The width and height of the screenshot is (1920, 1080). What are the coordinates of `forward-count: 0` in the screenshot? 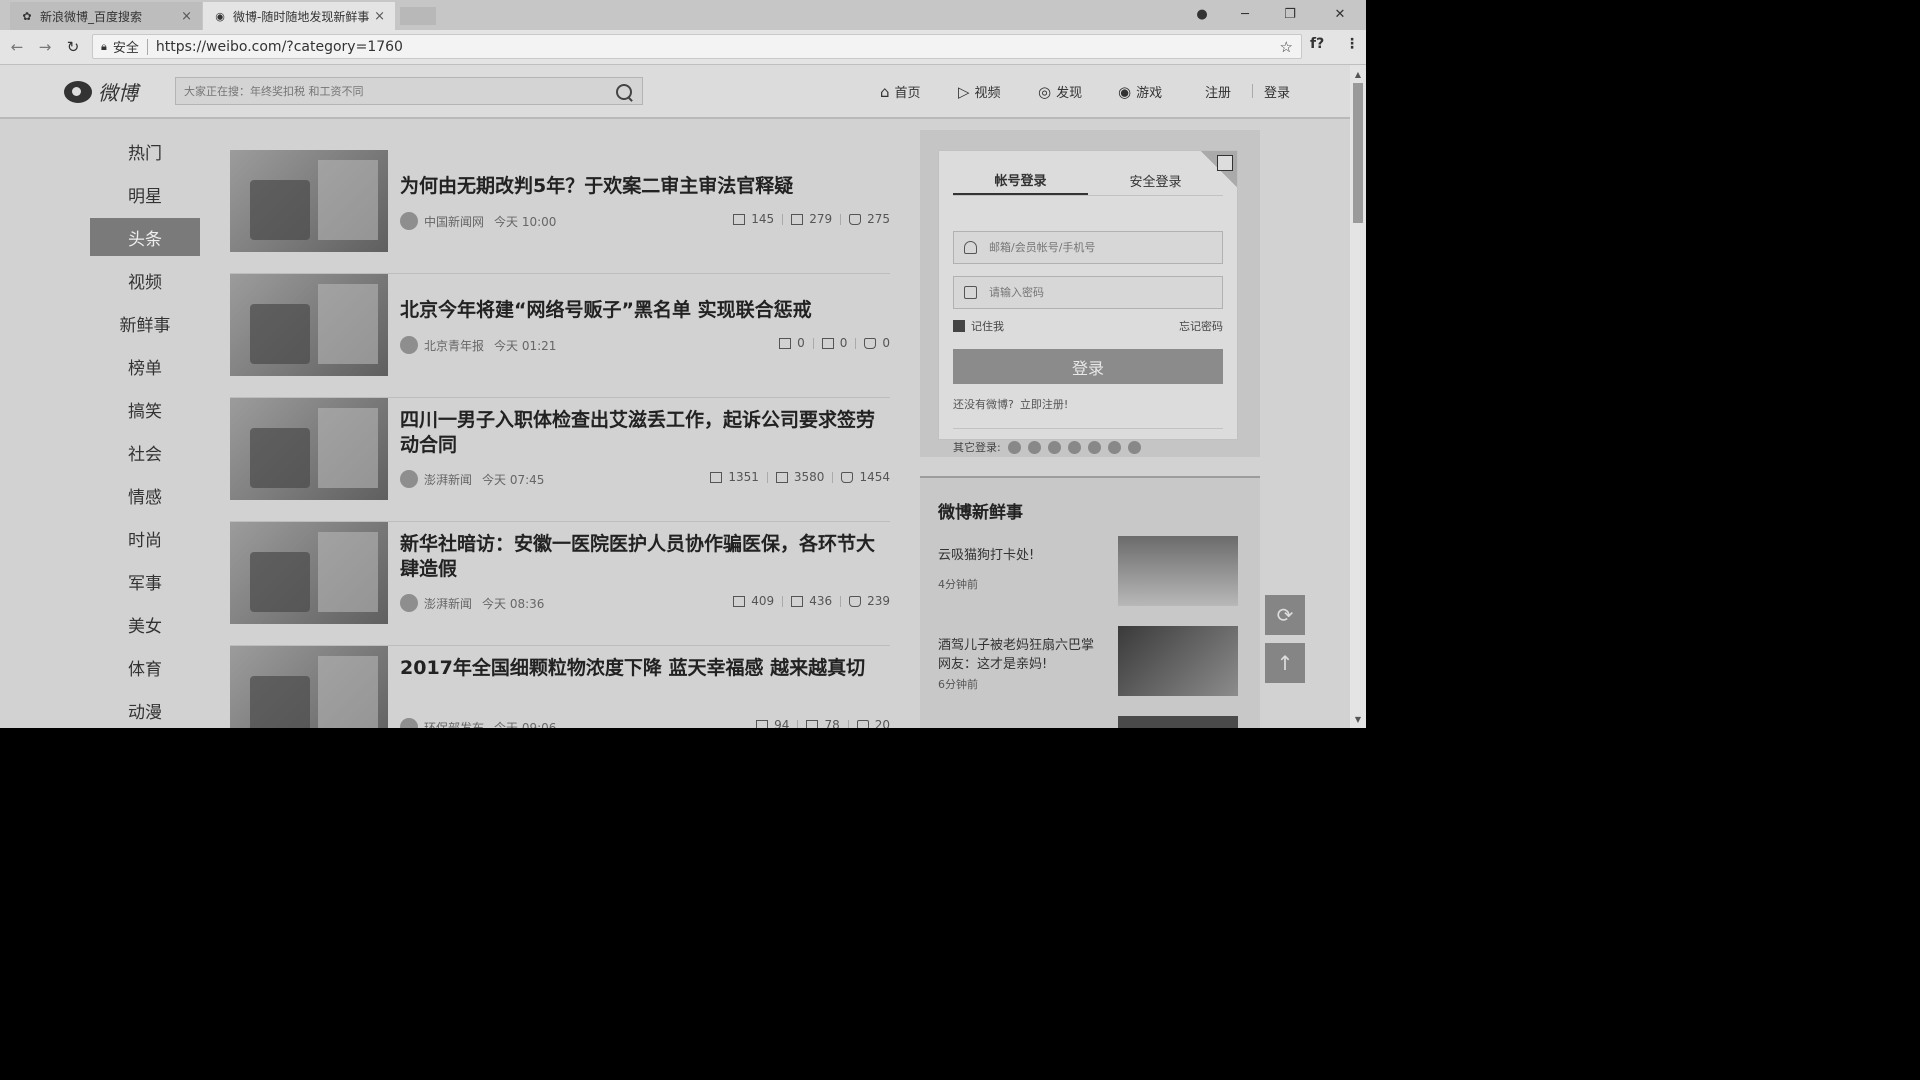 It's located at (792, 343).